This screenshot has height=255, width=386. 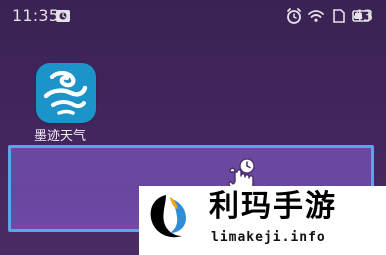 What do you see at coordinates (294, 16) in the screenshot?
I see `alarm-icon` at bounding box center [294, 16].